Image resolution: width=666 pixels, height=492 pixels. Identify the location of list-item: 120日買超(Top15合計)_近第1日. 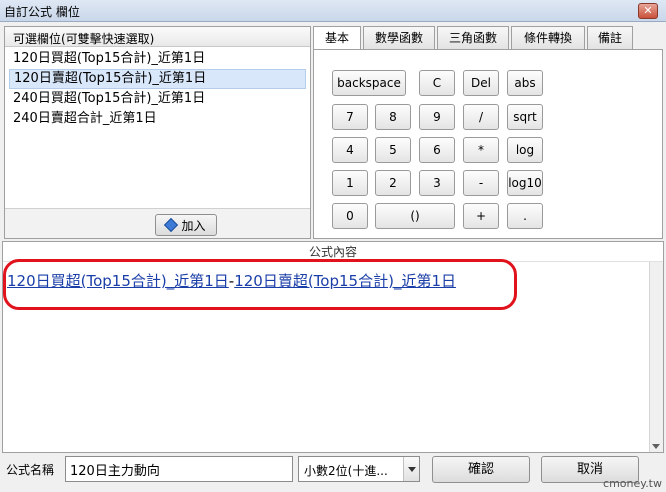
(157, 59).